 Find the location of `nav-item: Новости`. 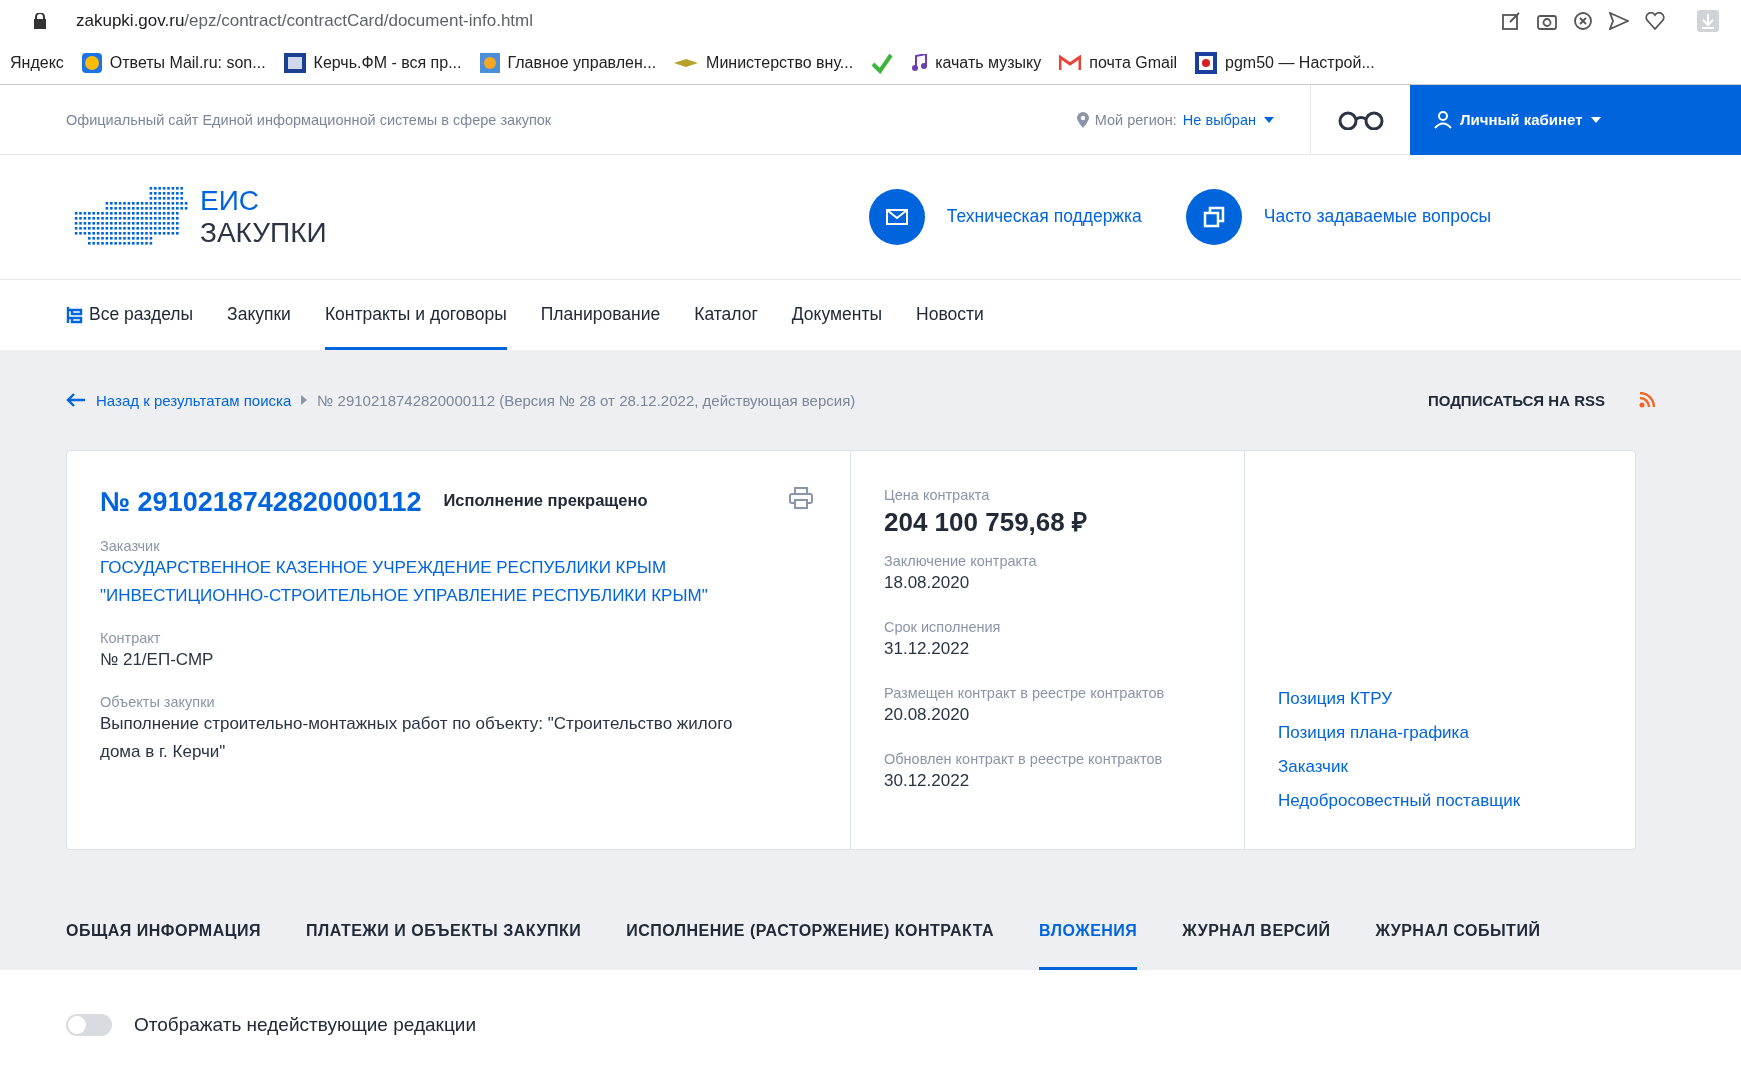

nav-item: Новости is located at coordinates (950, 314).